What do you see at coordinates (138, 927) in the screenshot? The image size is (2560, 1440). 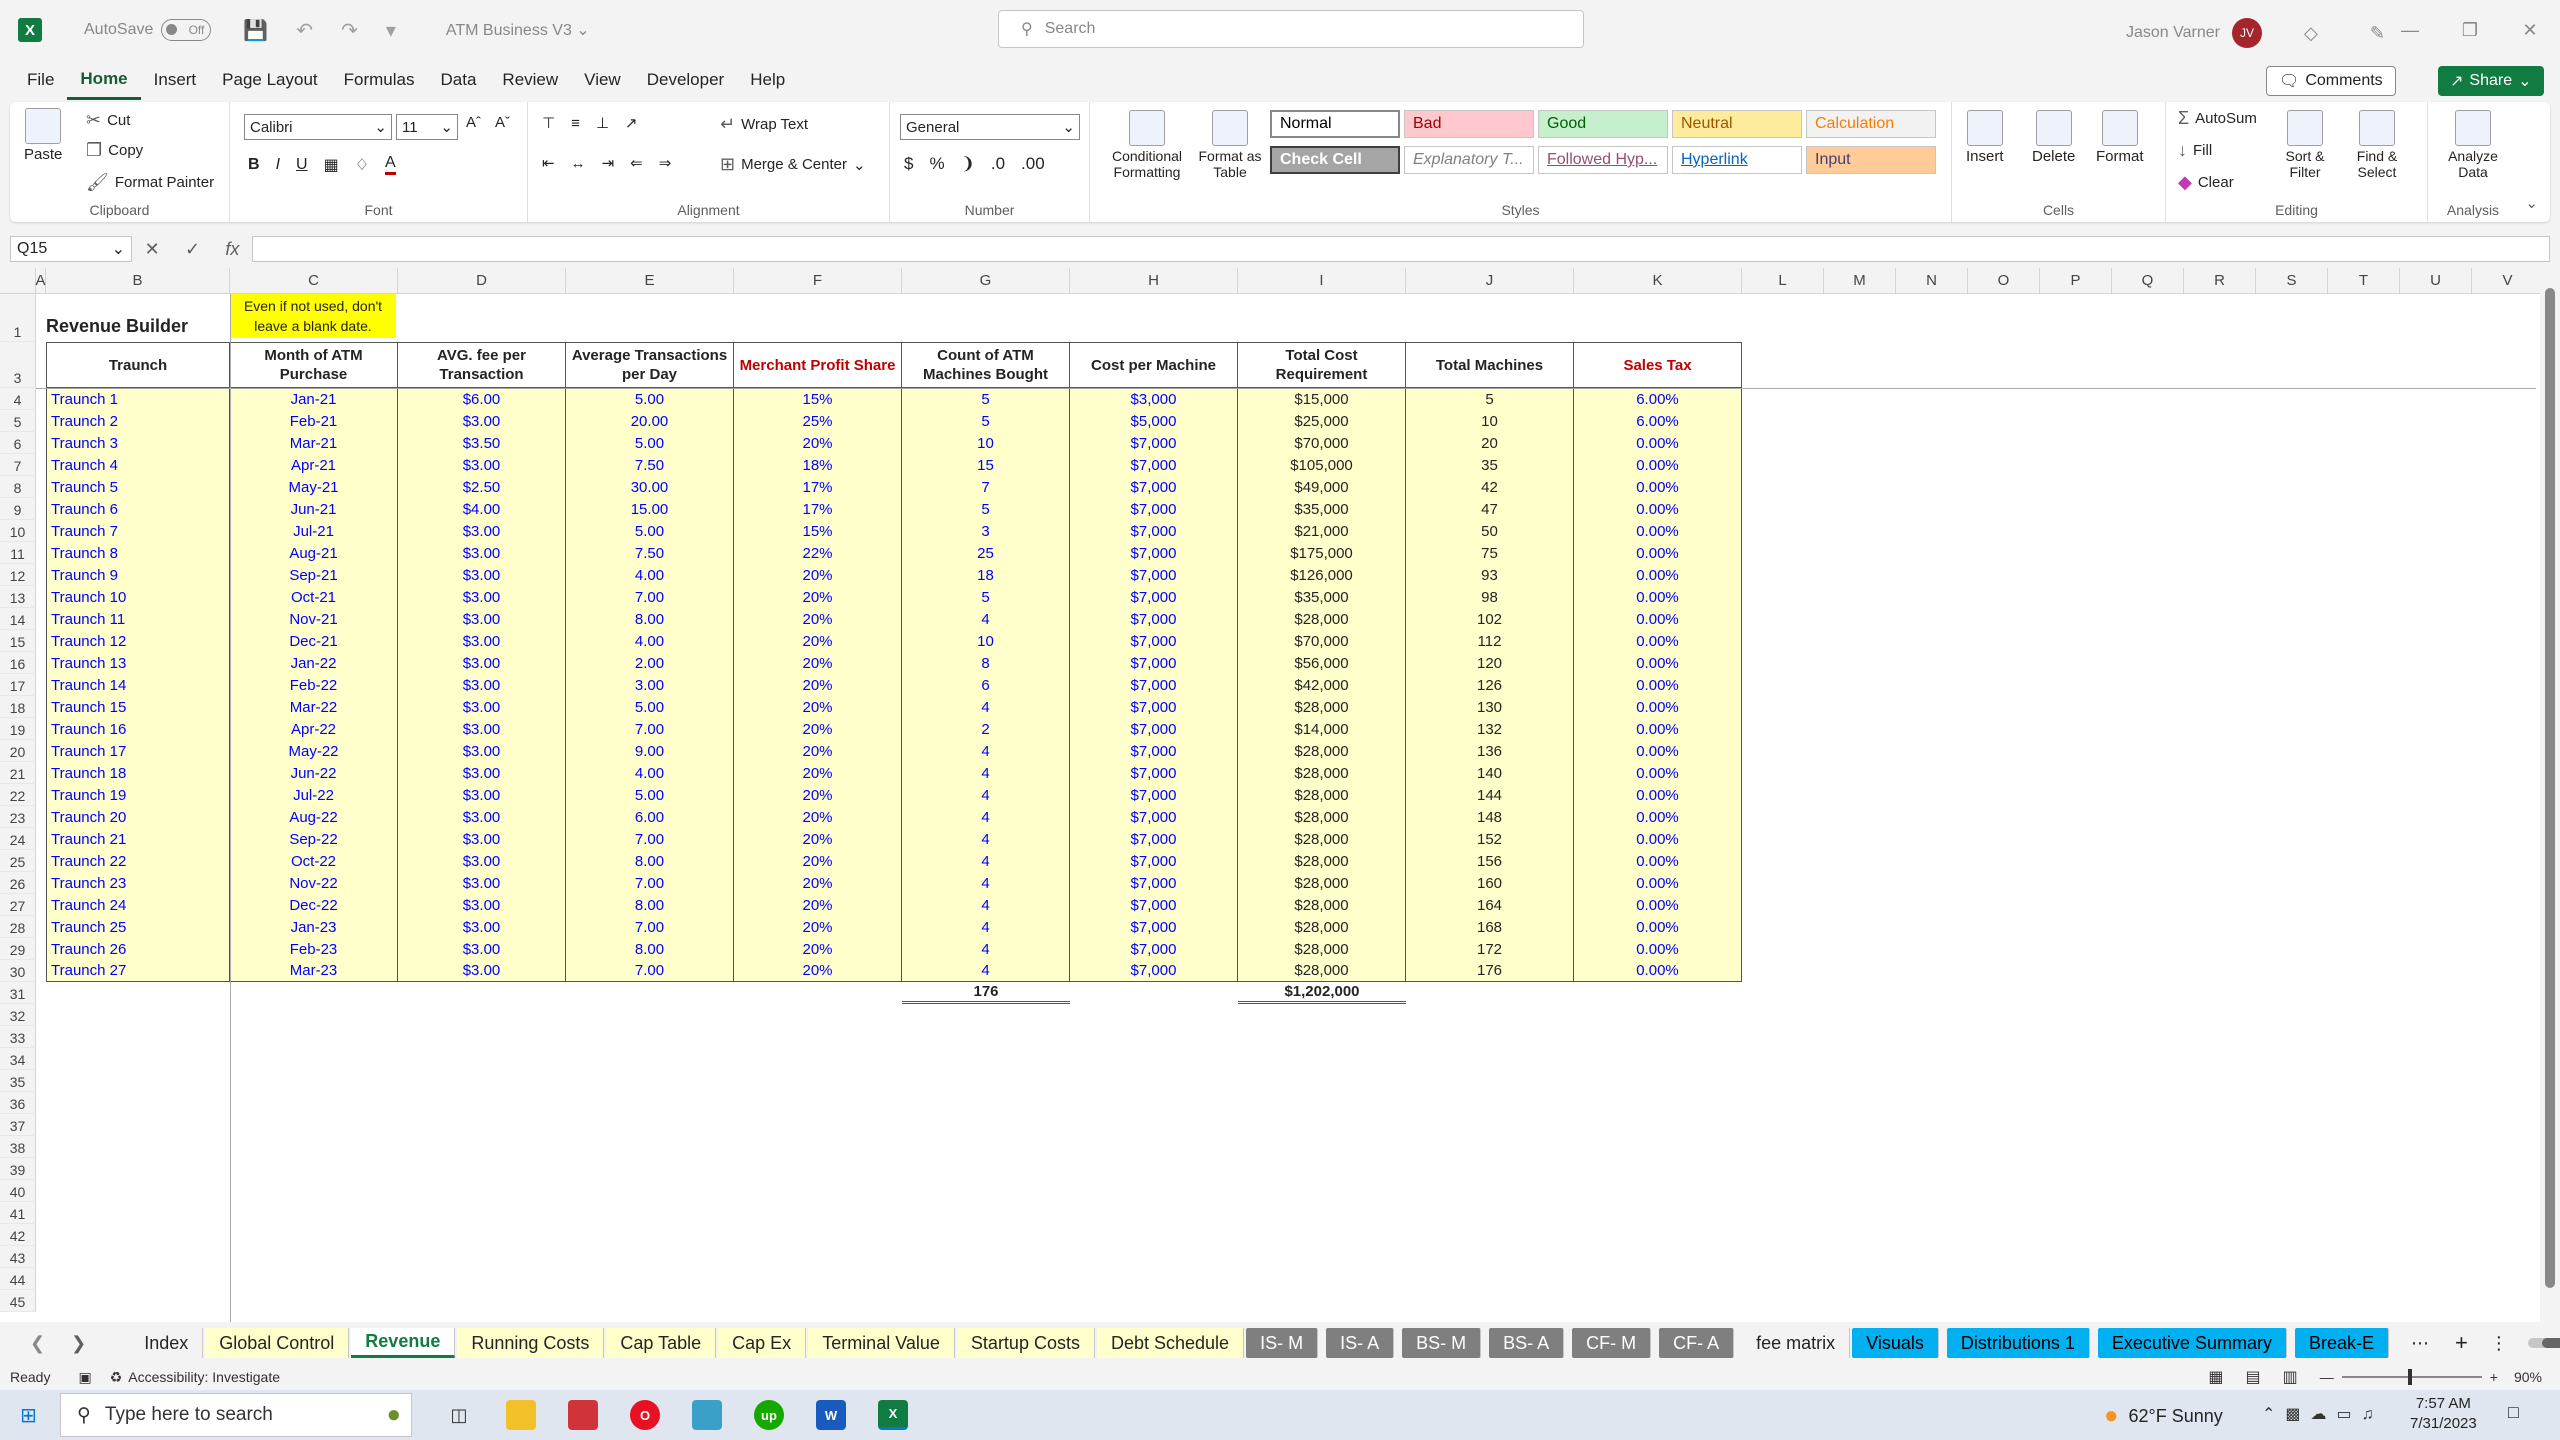 I see `table-cell: Traunch 25` at bounding box center [138, 927].